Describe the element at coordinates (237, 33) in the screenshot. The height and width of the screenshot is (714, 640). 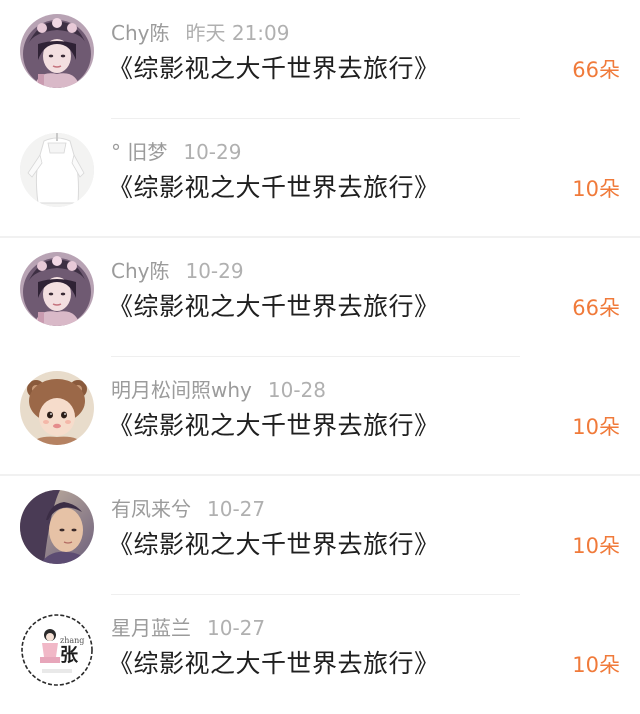
I see `timestamp: 昨天 21:09` at that location.